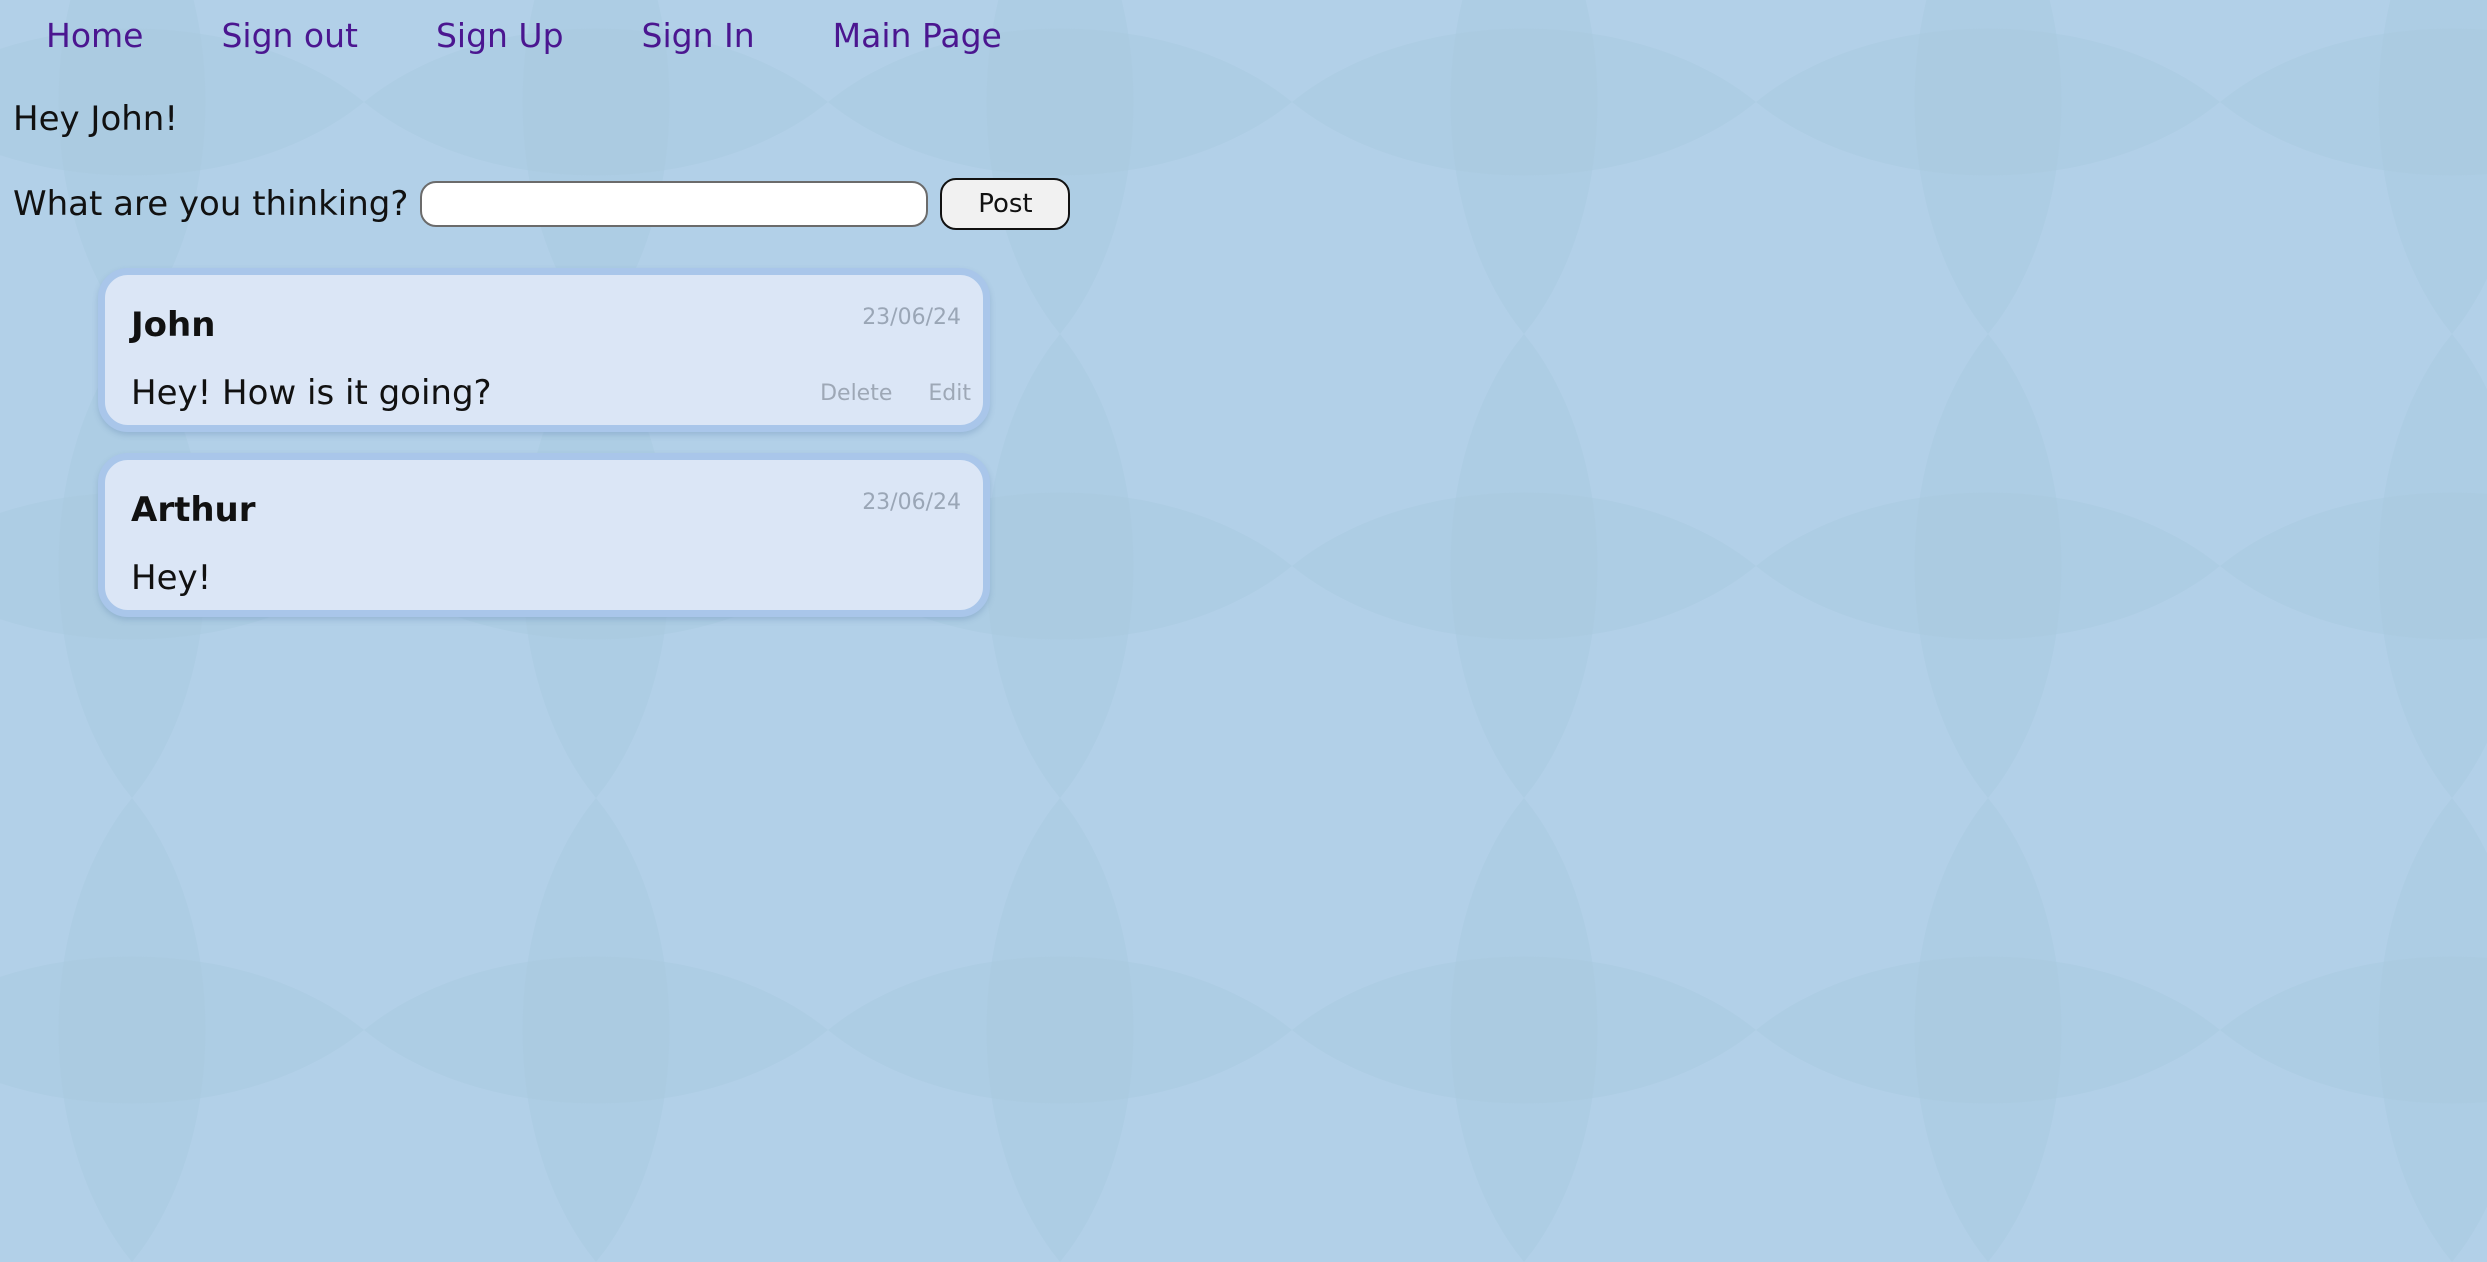  What do you see at coordinates (949, 393) in the screenshot?
I see `edit-post-button: Edit` at bounding box center [949, 393].